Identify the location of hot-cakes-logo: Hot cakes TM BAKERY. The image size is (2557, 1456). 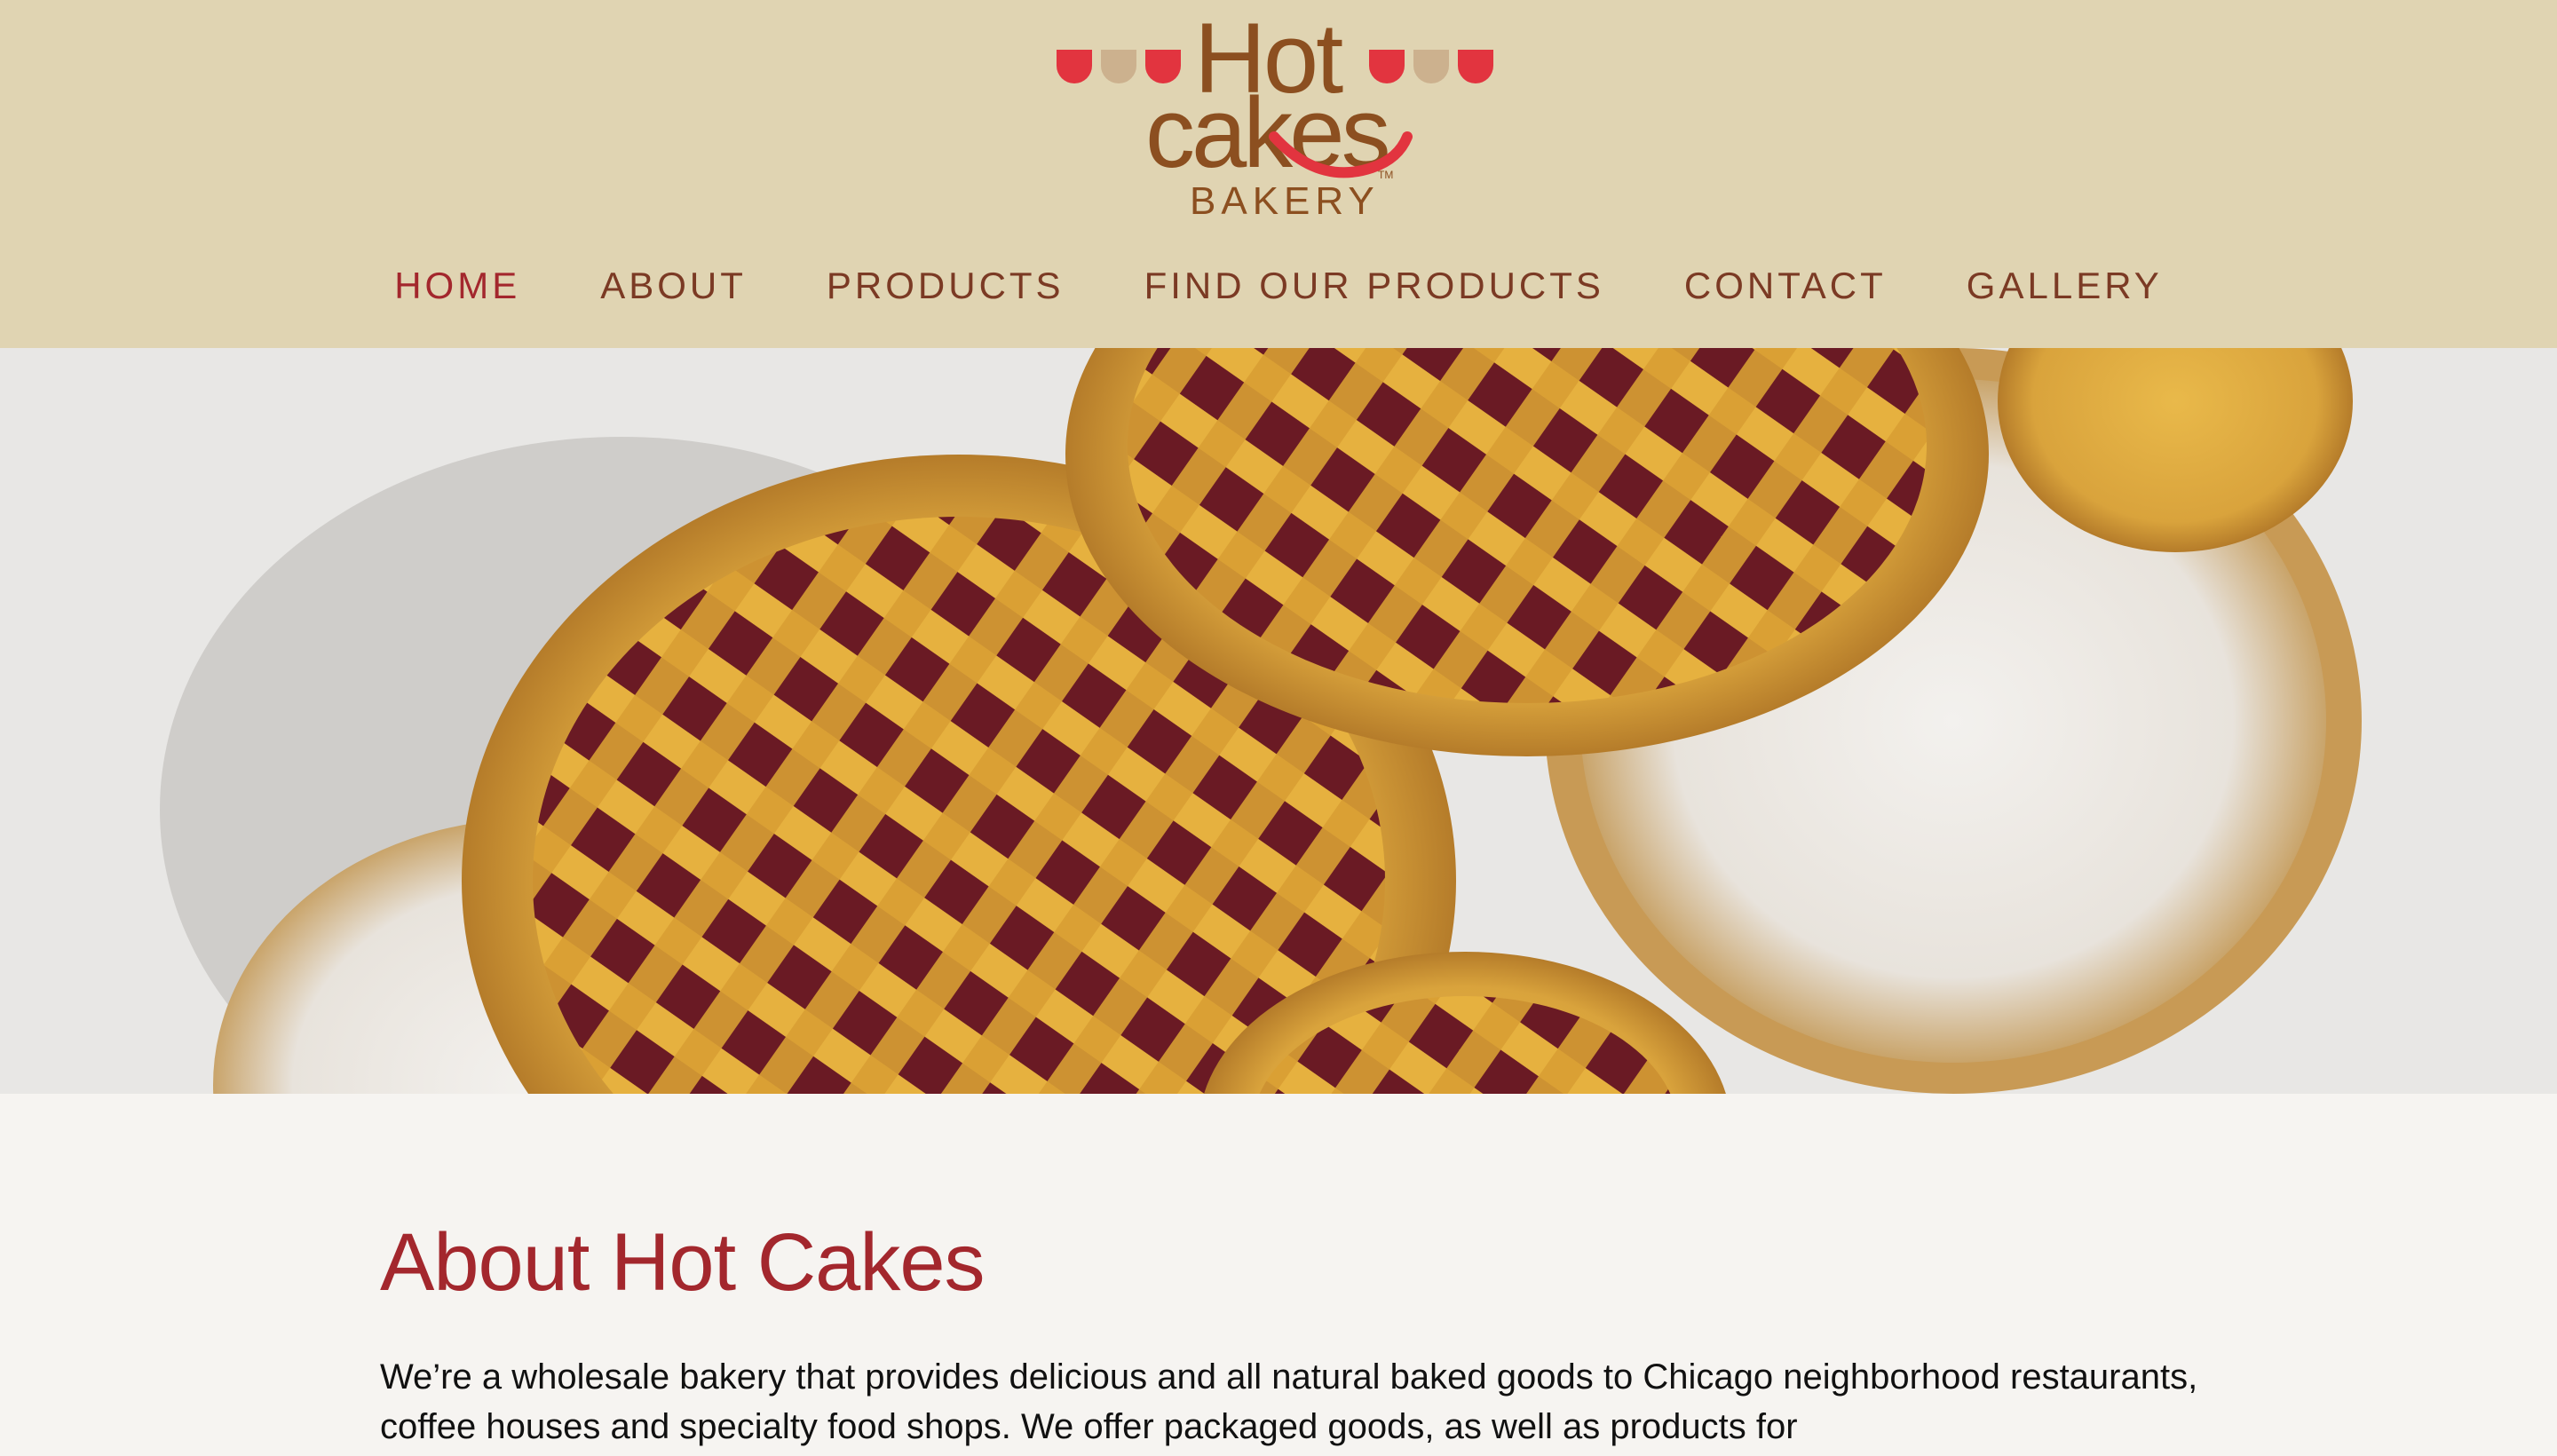
(1275, 118).